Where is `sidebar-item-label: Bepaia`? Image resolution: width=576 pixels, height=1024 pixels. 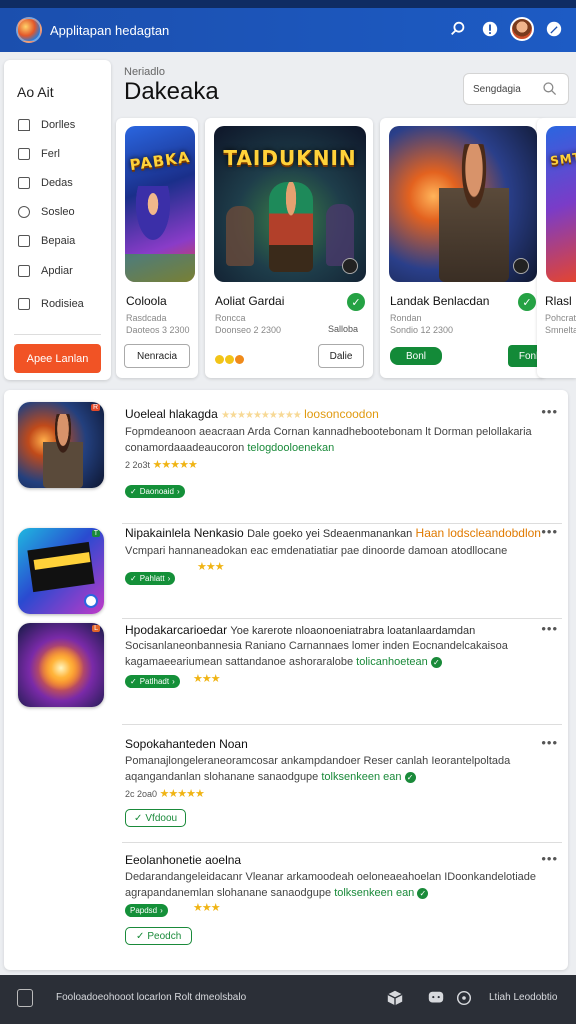
sidebar-item-label: Bepaia is located at coordinates (58, 241).